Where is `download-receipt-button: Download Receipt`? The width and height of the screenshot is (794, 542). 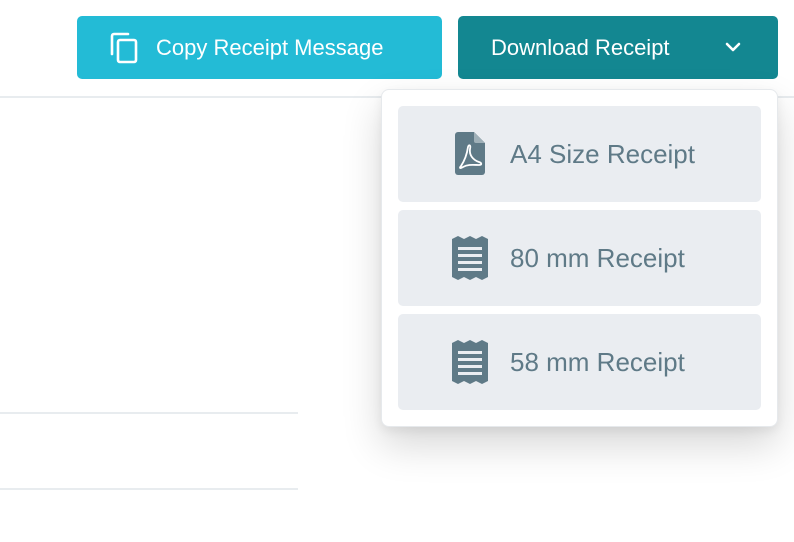 download-receipt-button: Download Receipt is located at coordinates (618, 47).